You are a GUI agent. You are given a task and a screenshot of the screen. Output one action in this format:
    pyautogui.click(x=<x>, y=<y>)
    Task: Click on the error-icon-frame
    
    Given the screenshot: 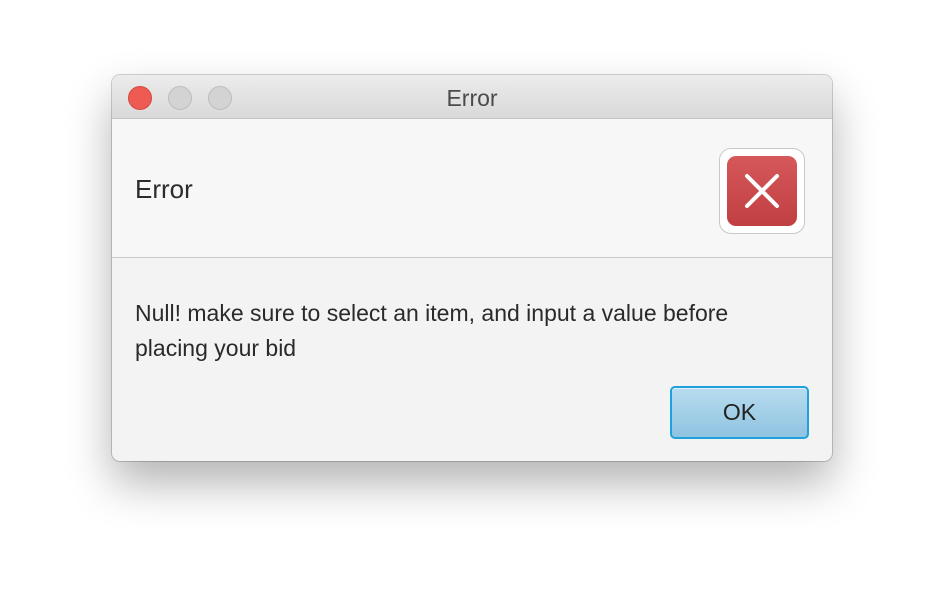 What is the action you would take?
    pyautogui.click(x=762, y=191)
    